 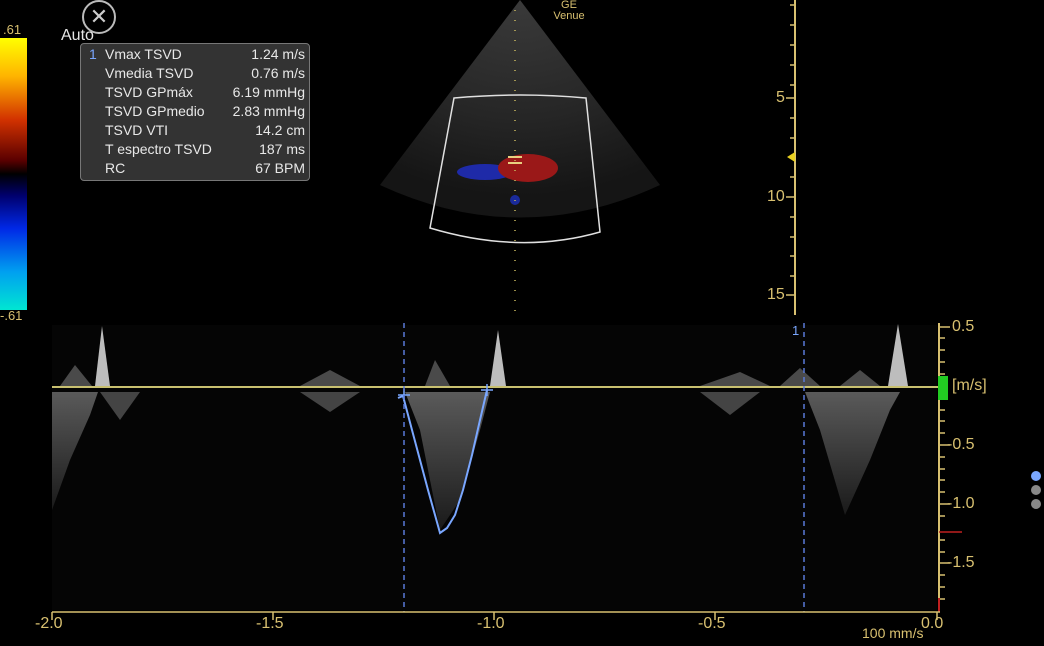 What do you see at coordinates (280, 168) in the screenshot?
I see `measurement-value: 67 BPM` at bounding box center [280, 168].